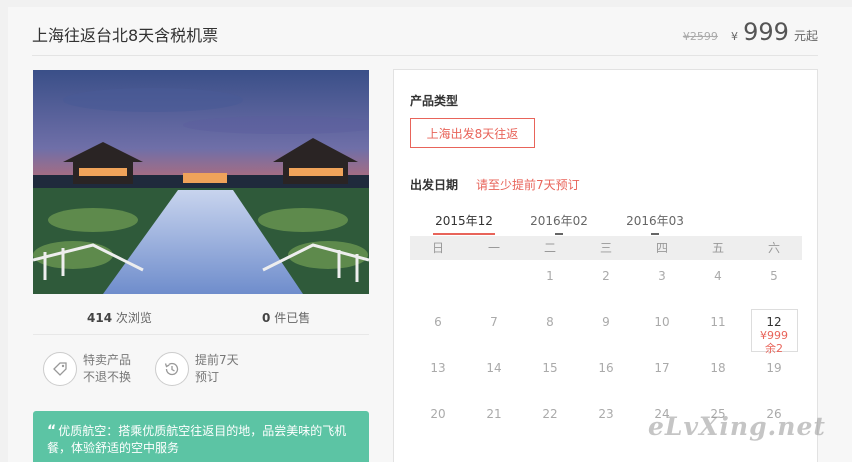 The image size is (852, 462). I want to click on booking-hint: 请至少提前7天预订, so click(528, 185).